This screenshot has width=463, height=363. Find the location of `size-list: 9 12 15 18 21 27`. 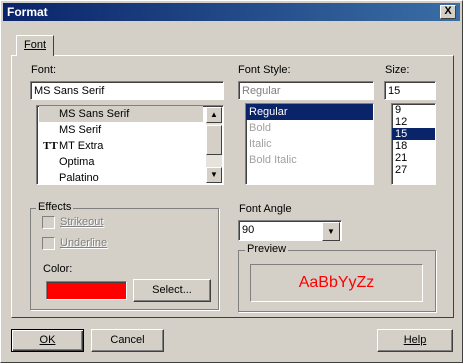

size-list: 9 12 15 18 21 27 is located at coordinates (413, 144).